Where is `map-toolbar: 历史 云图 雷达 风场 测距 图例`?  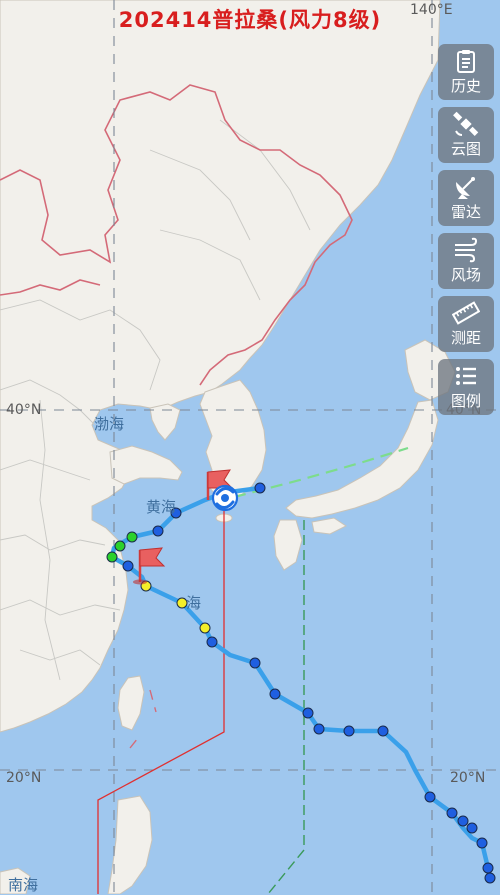 map-toolbar: 历史 云图 雷达 风场 测距 图例 is located at coordinates (466, 233).